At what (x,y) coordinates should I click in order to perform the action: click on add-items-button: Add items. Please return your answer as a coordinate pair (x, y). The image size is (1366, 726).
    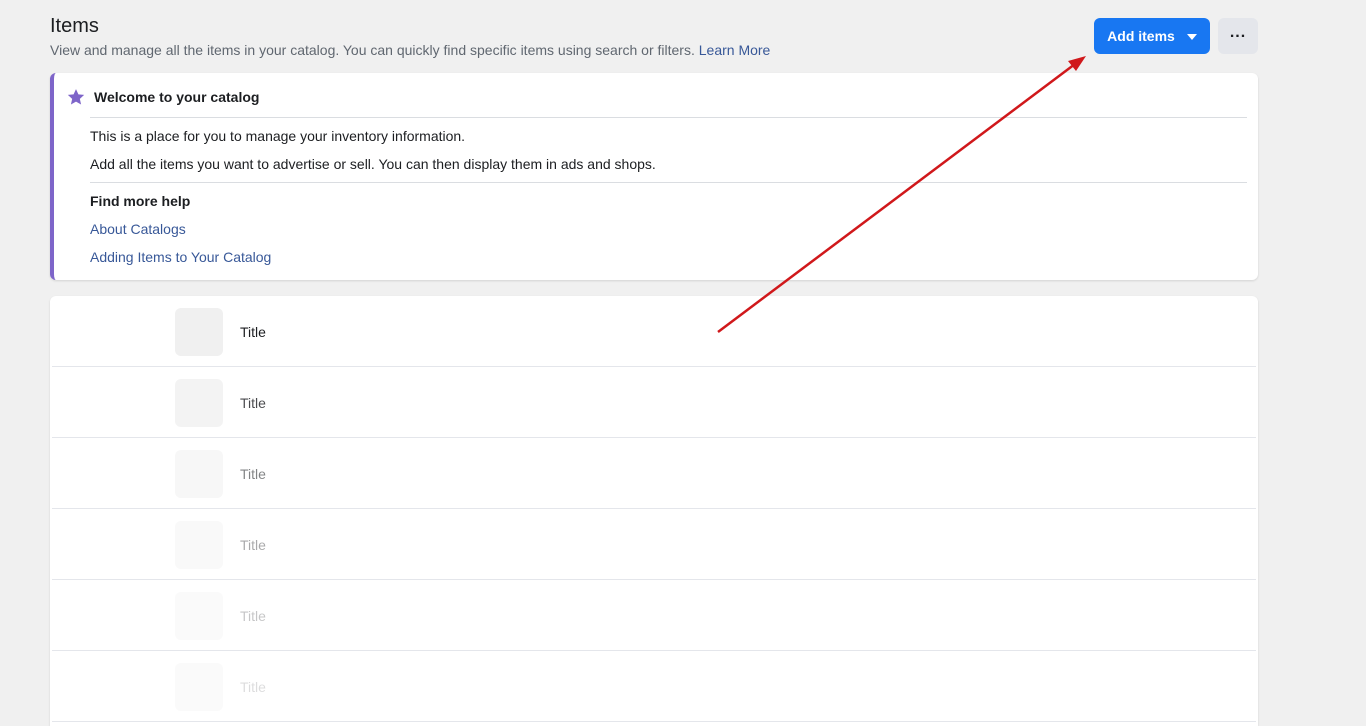
    Looking at the image, I should click on (1152, 36).